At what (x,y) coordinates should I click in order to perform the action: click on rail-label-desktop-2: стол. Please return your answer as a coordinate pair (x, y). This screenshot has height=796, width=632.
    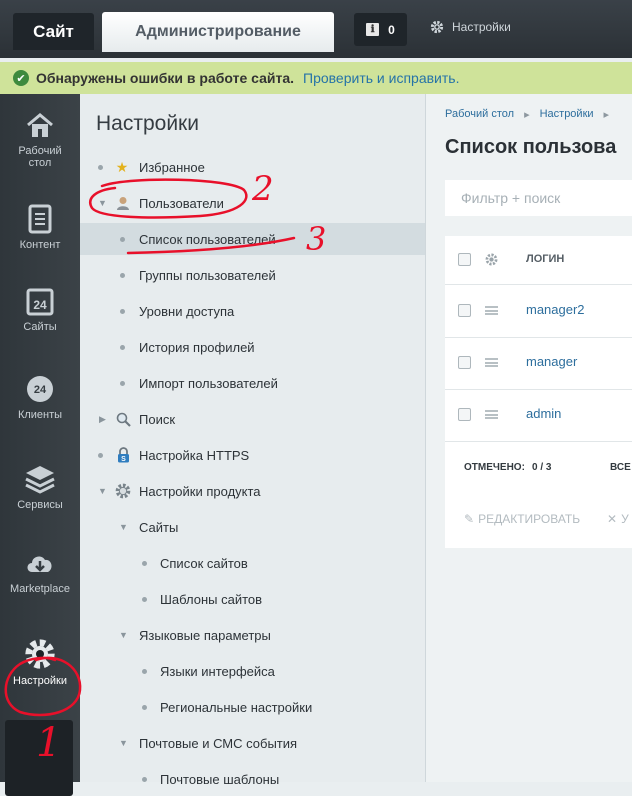
    Looking at the image, I should click on (40, 163).